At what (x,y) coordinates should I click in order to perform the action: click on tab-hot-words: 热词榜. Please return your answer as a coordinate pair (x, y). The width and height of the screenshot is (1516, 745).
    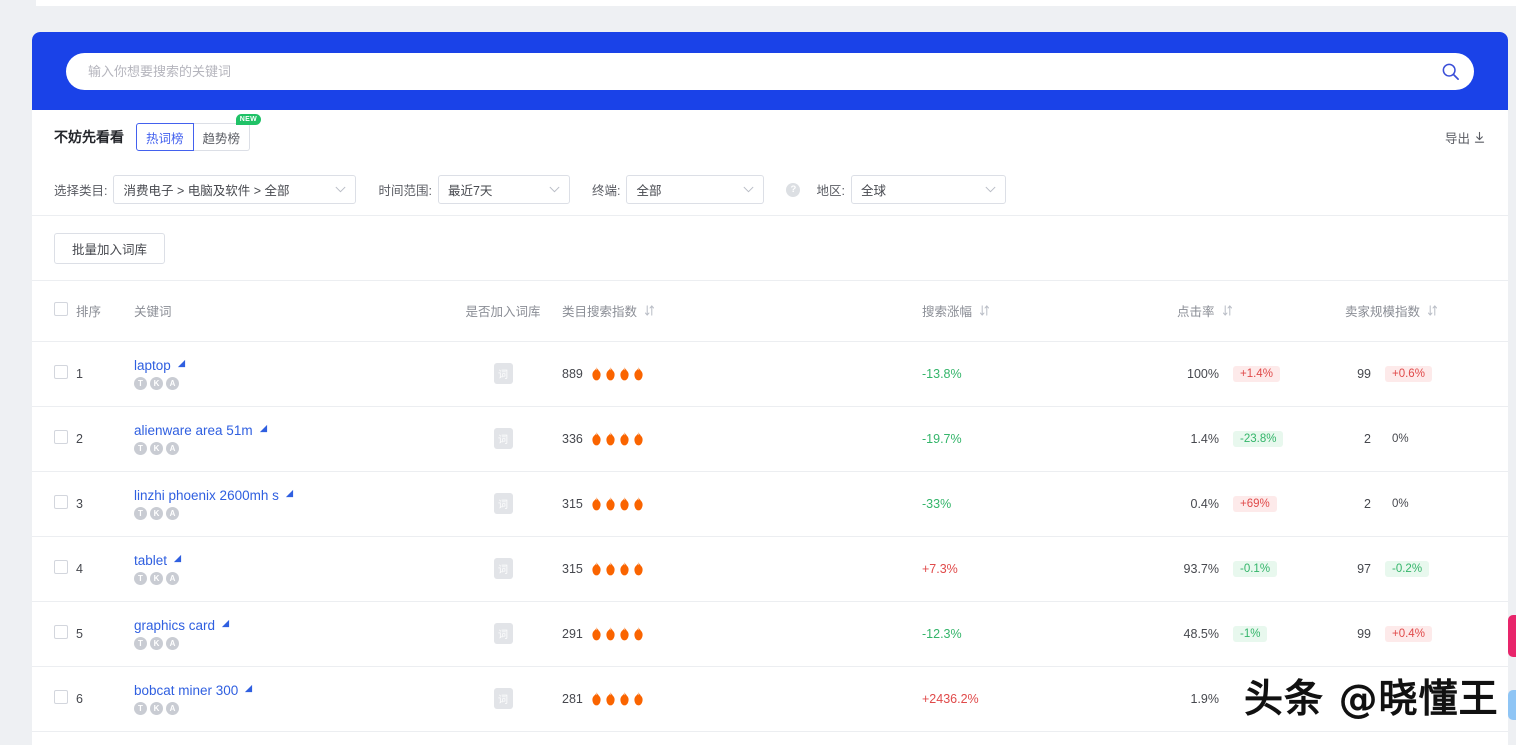
    Looking at the image, I should click on (165, 137).